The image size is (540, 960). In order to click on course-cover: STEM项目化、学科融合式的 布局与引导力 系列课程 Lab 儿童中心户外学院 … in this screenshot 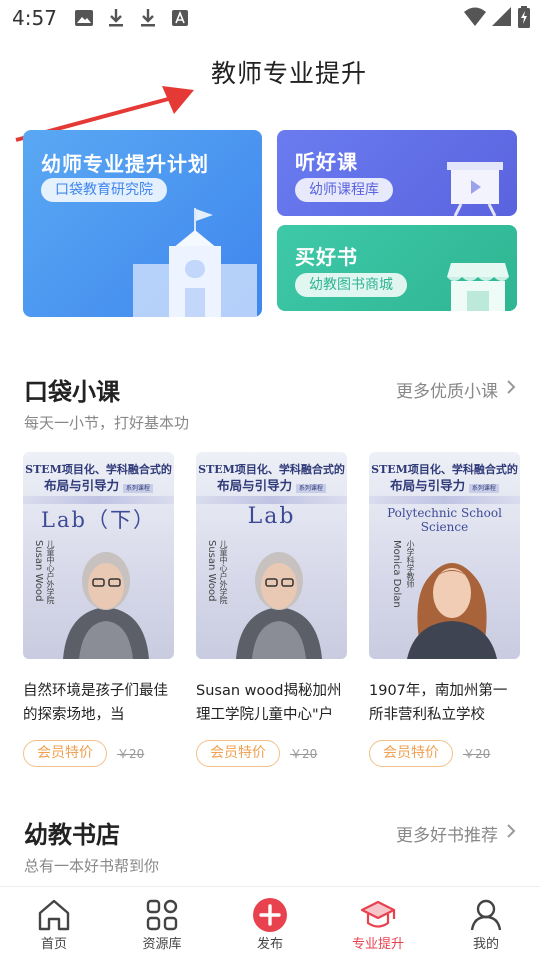, I will do `click(271, 555)`.